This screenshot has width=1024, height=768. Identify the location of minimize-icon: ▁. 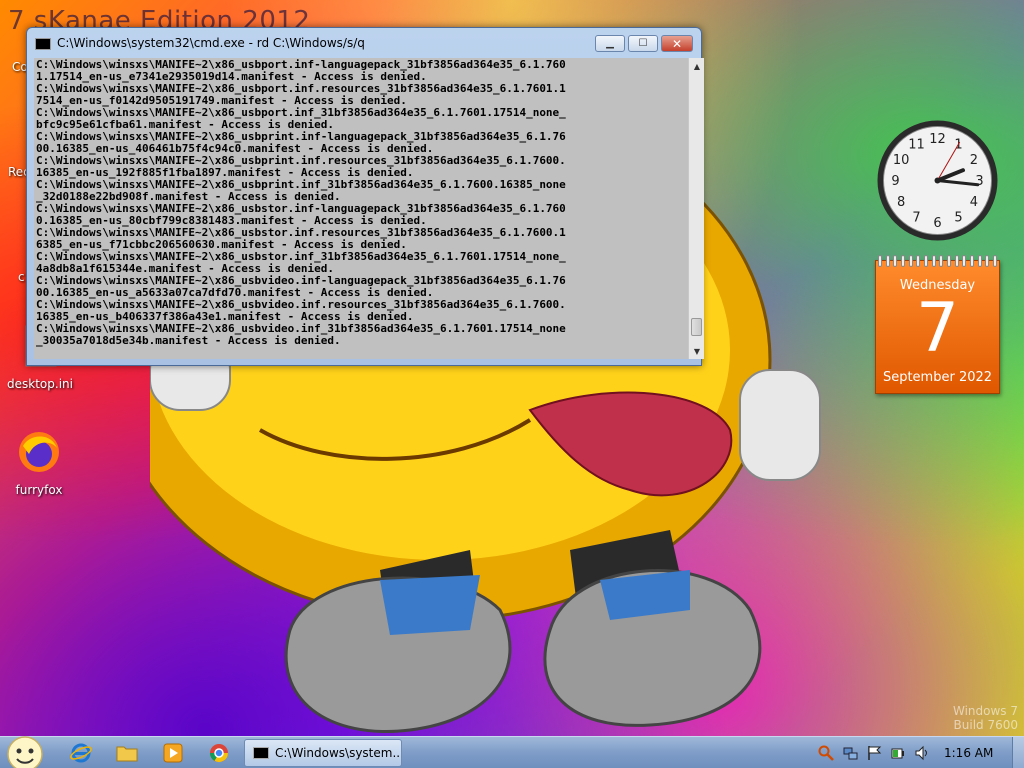
(610, 43).